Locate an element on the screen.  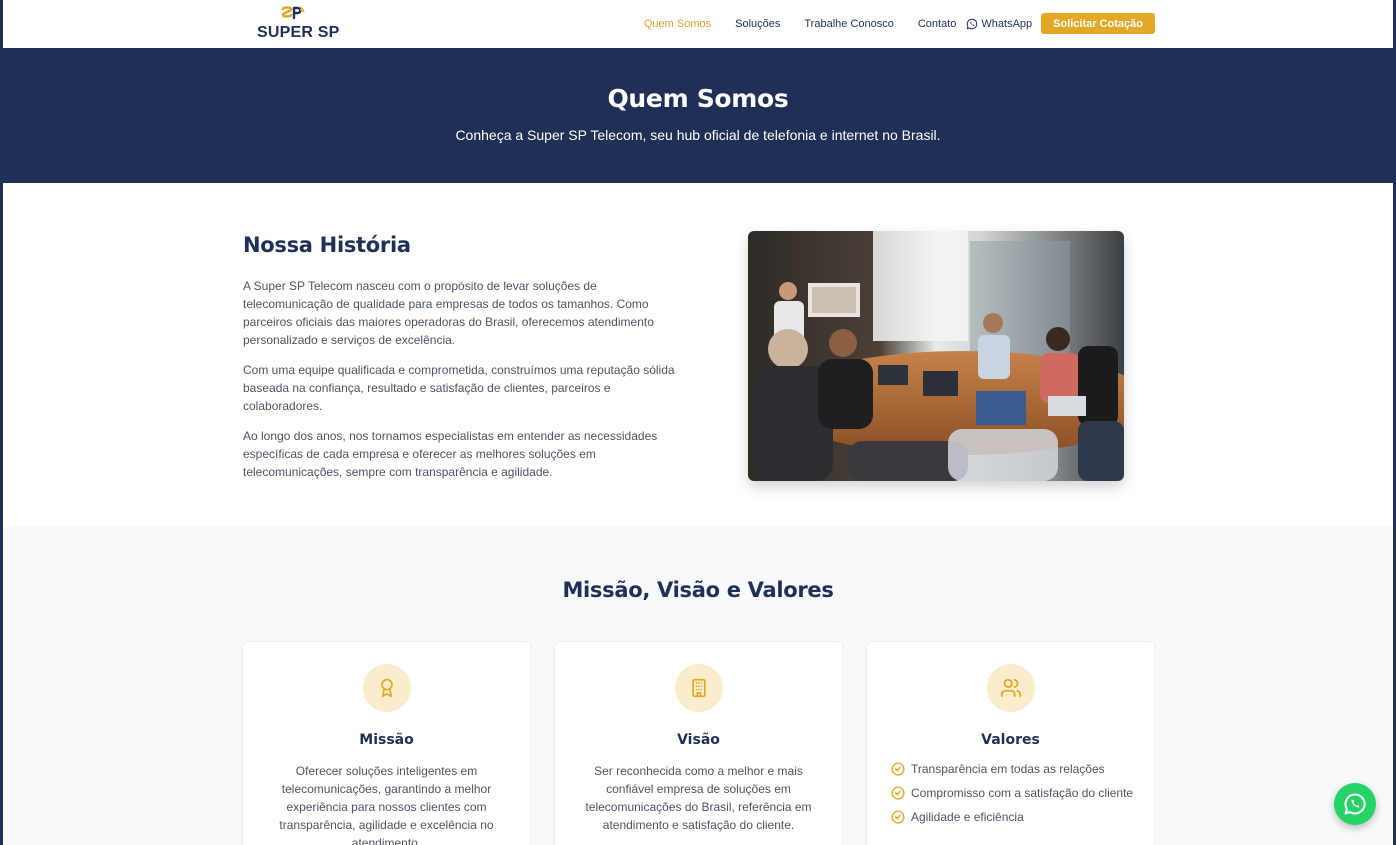
list-item: Transparência em todas as relações is located at coordinates (1022, 769).